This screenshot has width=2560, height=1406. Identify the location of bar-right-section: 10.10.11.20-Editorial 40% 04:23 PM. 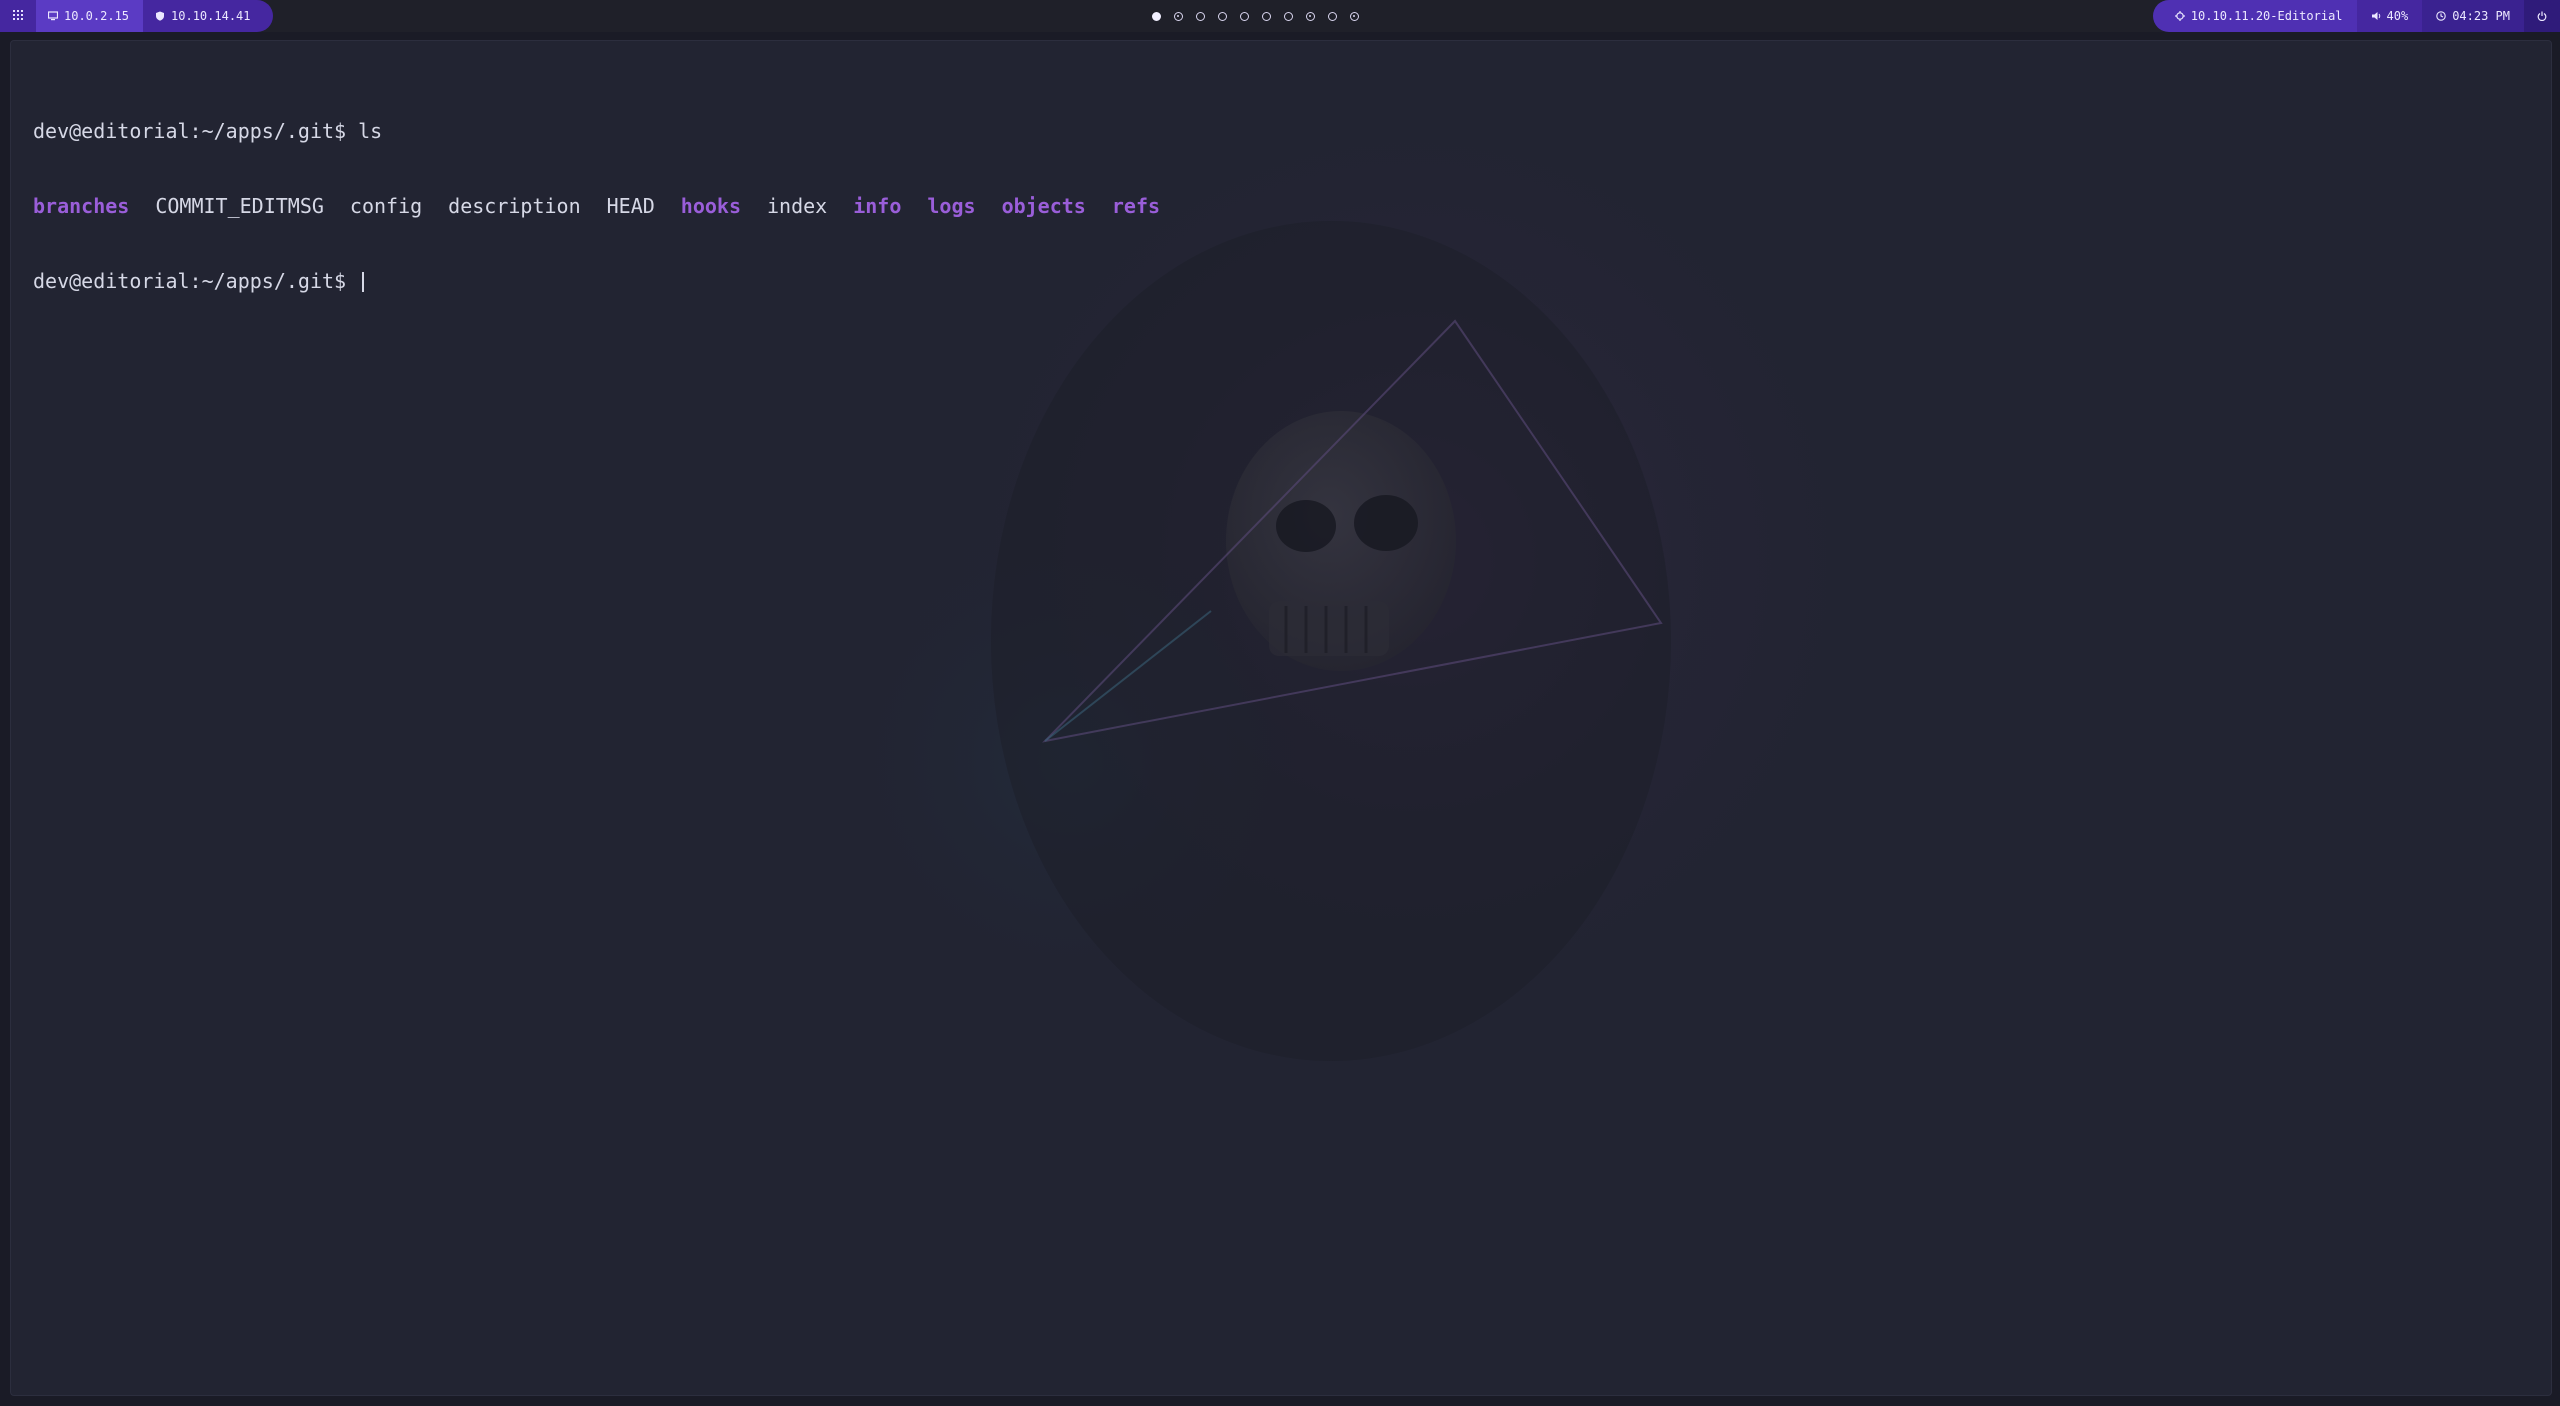
(2356, 16).